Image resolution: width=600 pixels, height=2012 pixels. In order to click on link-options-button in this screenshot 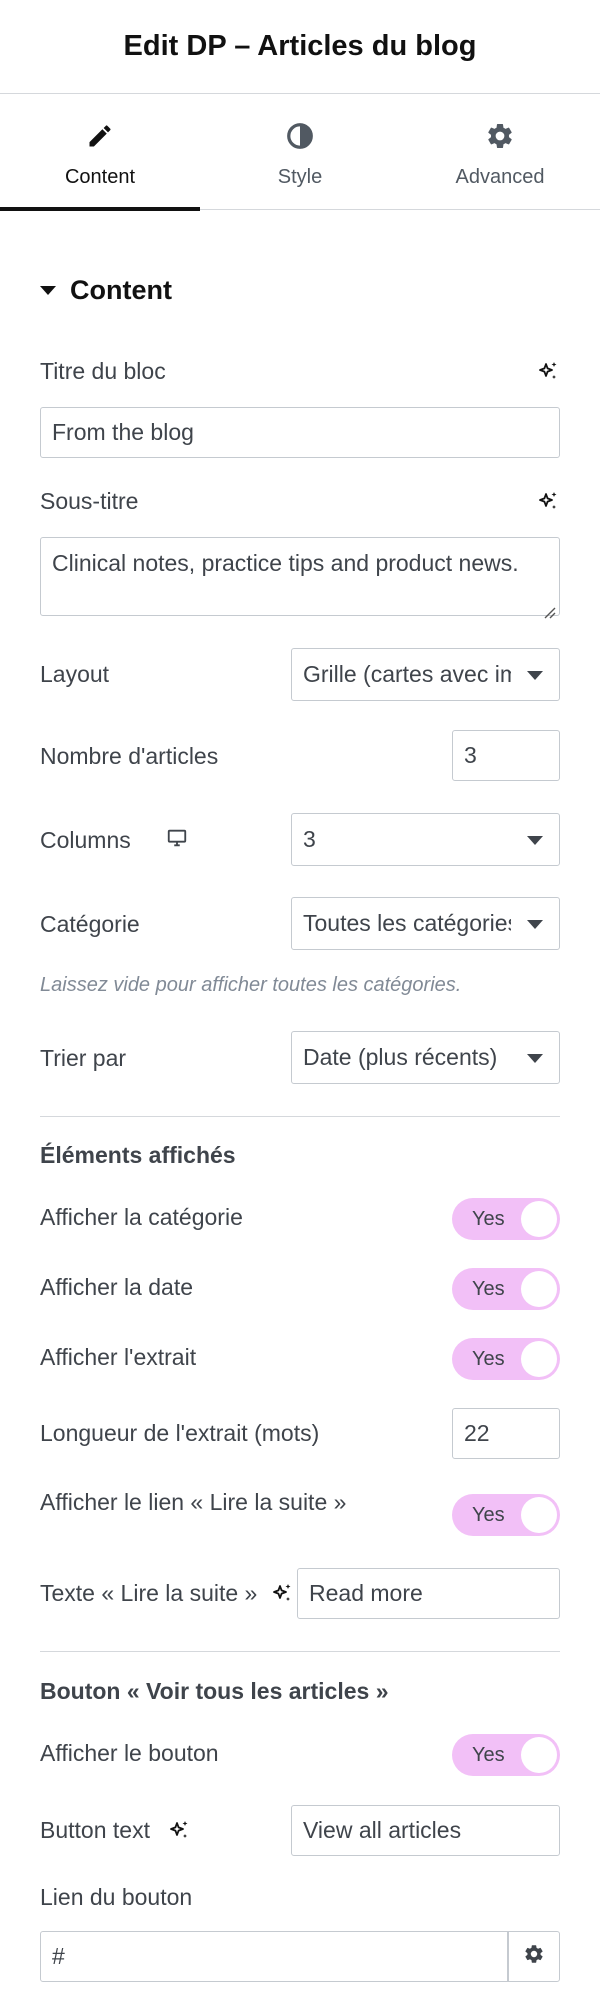, I will do `click(534, 1956)`.